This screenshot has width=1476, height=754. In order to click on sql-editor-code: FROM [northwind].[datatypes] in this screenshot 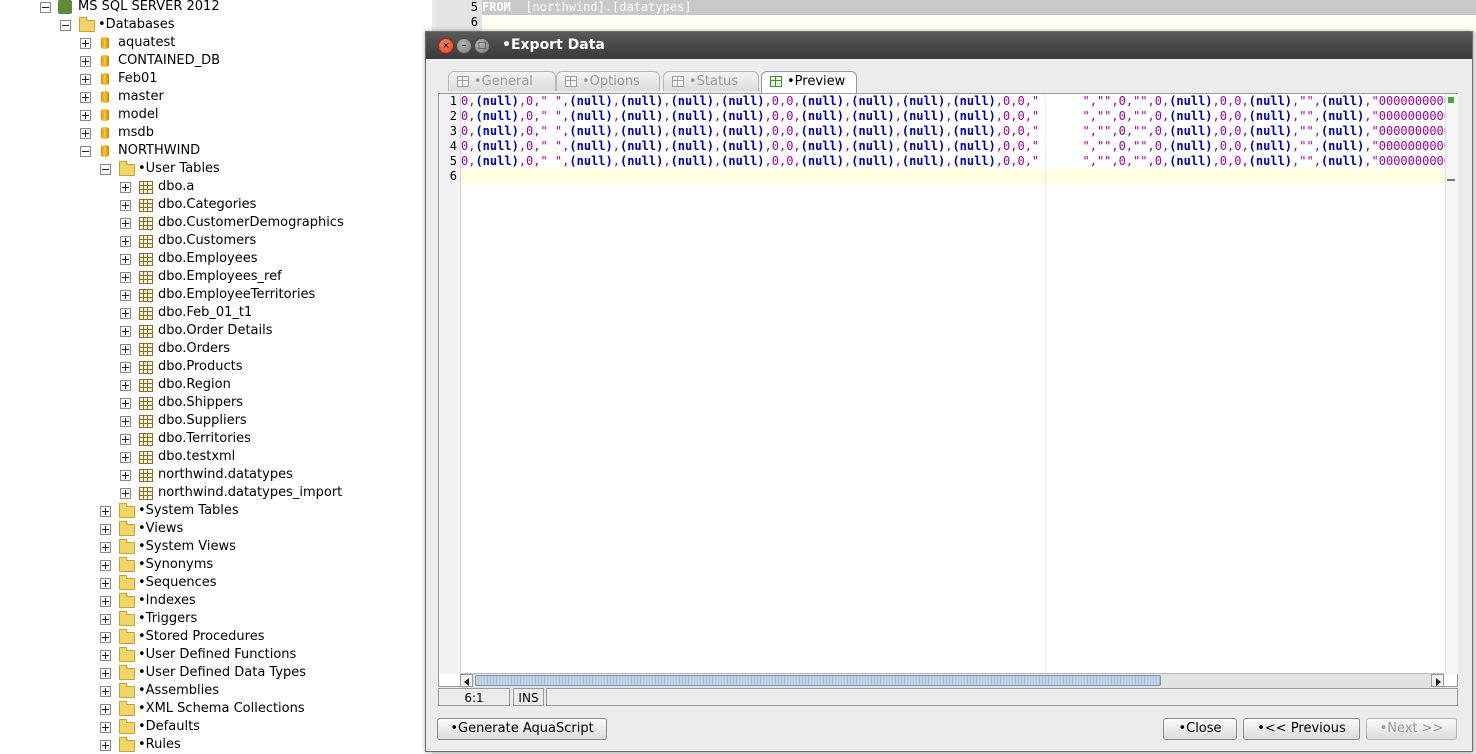, I will do `click(979, 16)`.